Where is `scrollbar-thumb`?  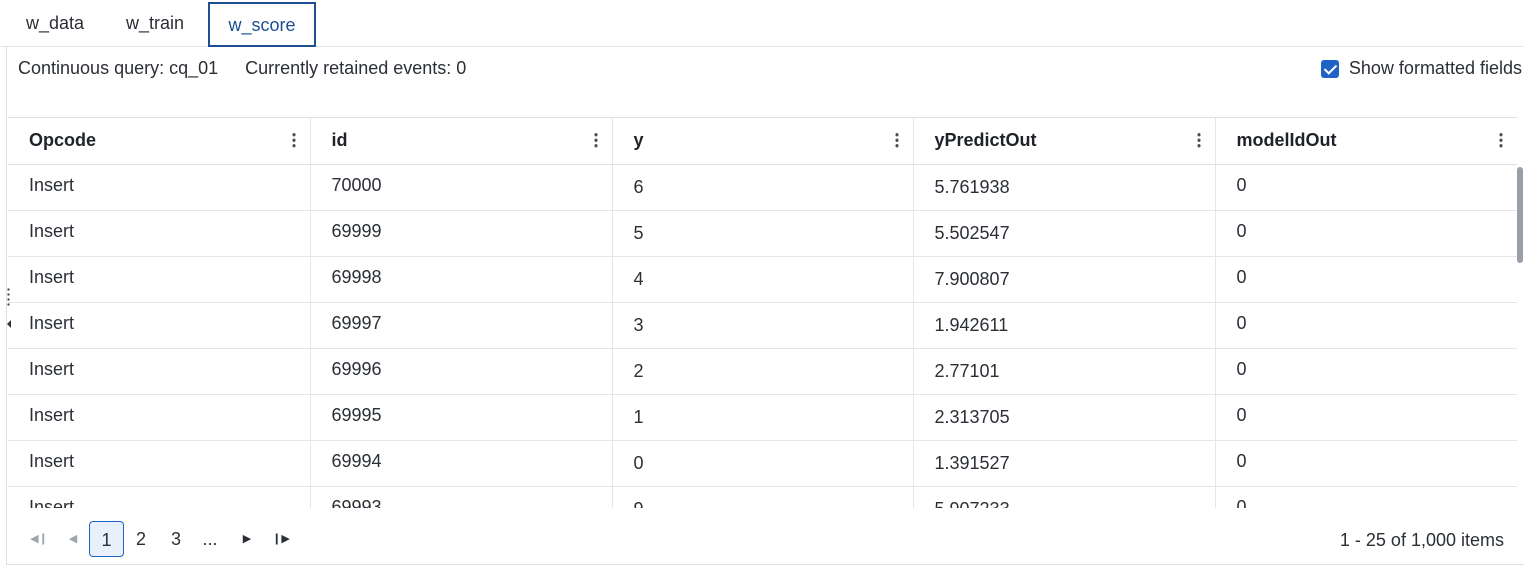 scrollbar-thumb is located at coordinates (1520, 215).